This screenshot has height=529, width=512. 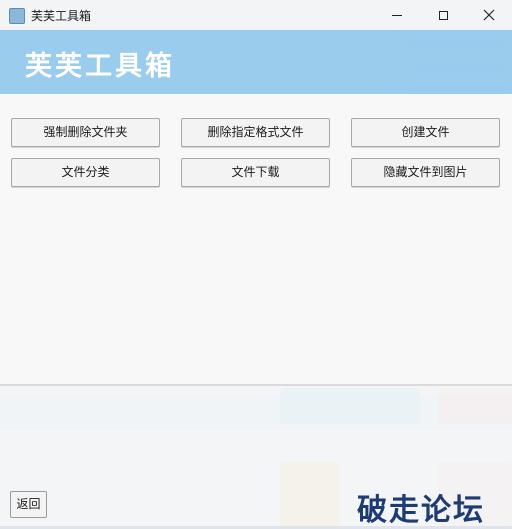 What do you see at coordinates (100, 66) in the screenshot?
I see `banner-title: 芙芙工具箱` at bounding box center [100, 66].